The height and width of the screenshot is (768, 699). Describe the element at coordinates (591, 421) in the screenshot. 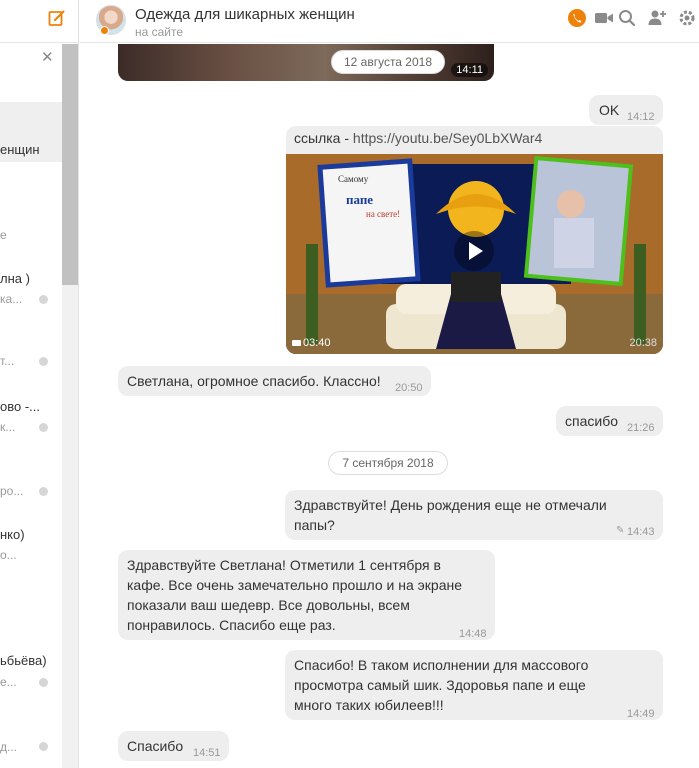

I see `message-text: спасибо` at that location.